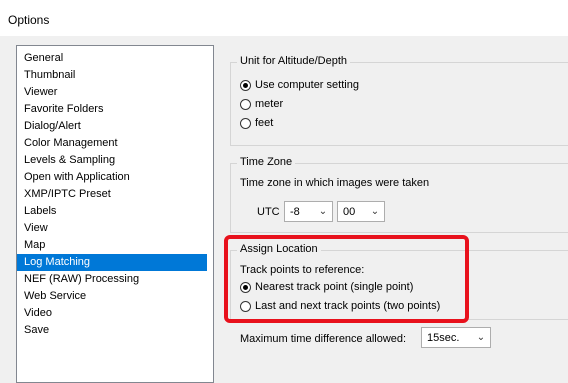 The width and height of the screenshot is (568, 383). I want to click on max-time-dropdown: 15sec. ⌄, so click(456, 337).